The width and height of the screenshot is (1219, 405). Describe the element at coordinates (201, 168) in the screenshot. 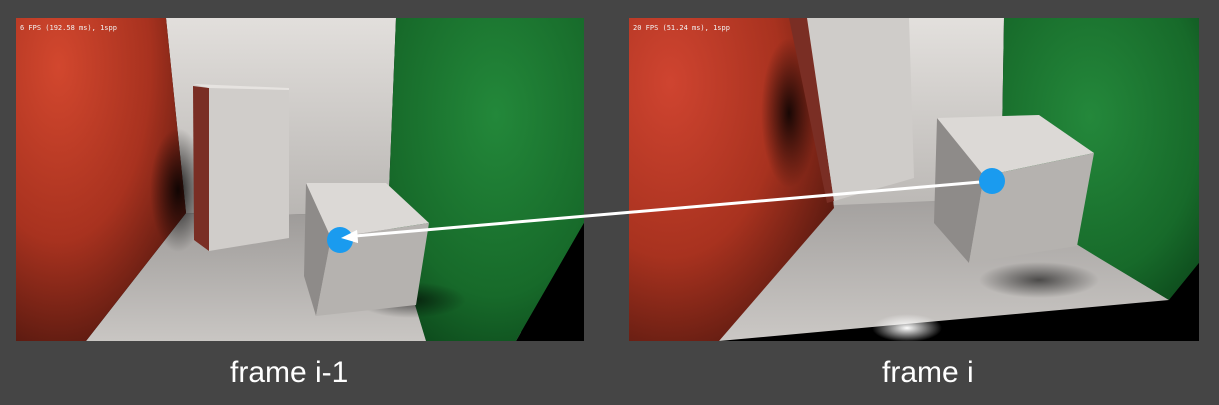

I see `tall-box-side` at that location.